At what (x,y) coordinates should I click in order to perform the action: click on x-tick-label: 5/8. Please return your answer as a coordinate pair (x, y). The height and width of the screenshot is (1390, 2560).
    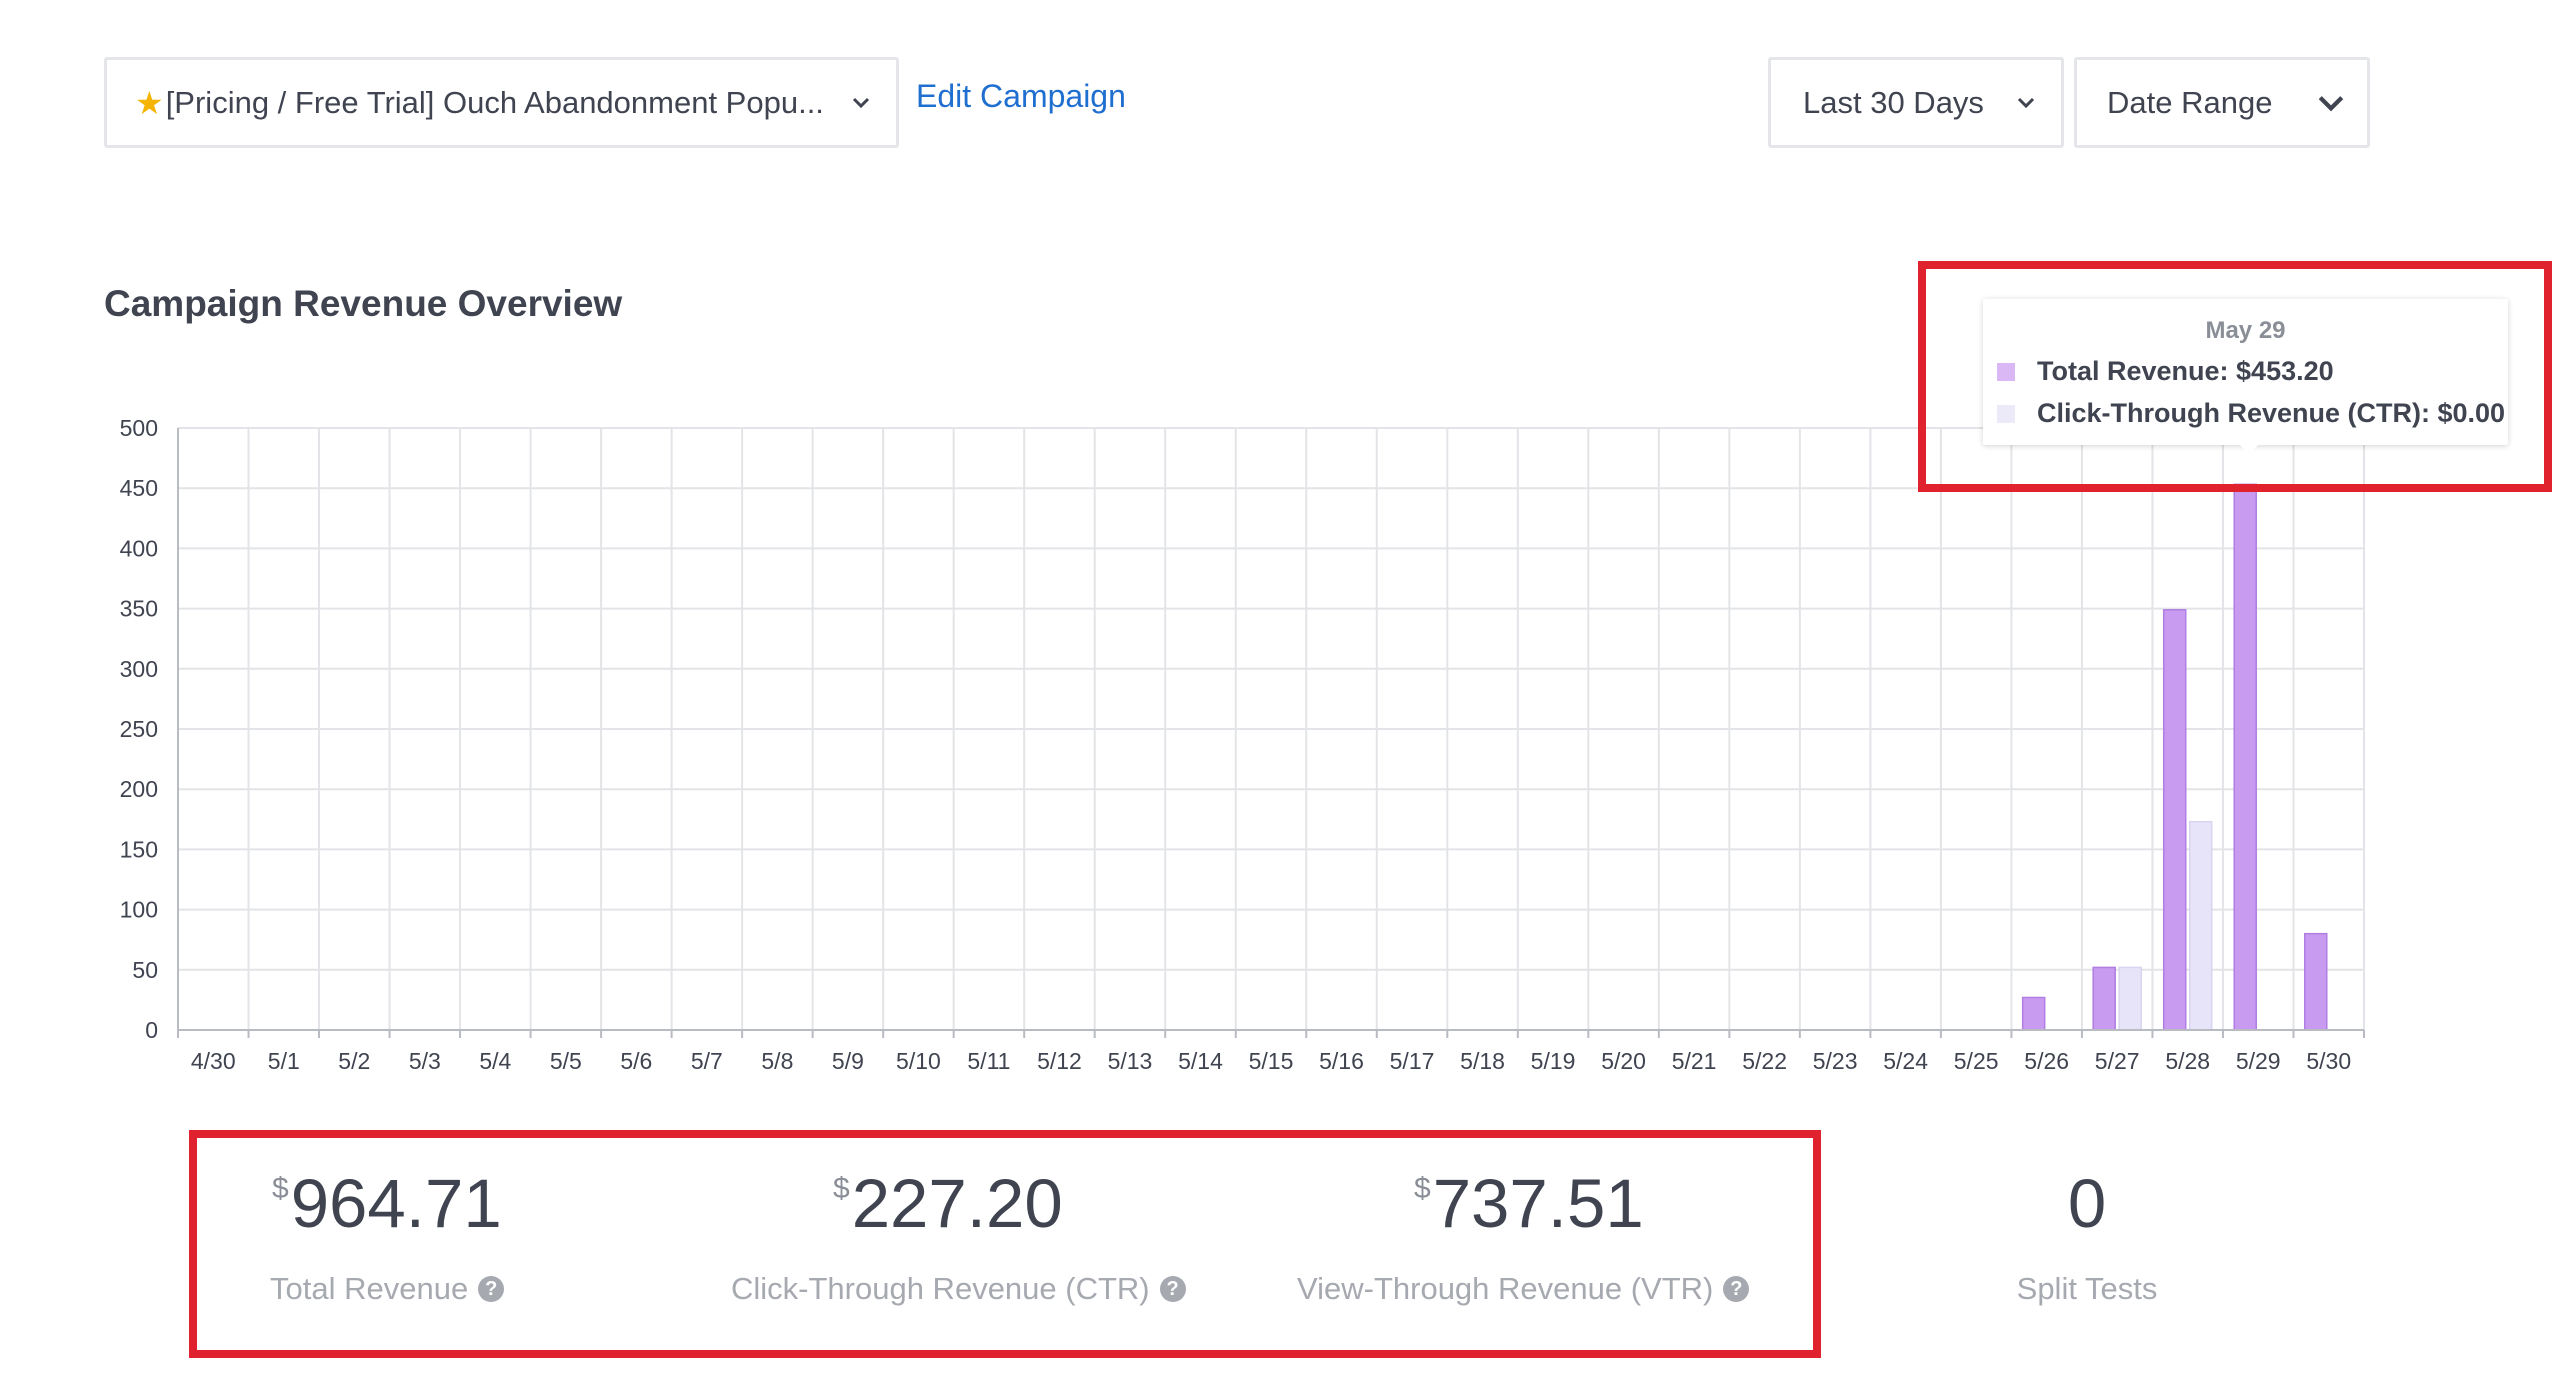
    Looking at the image, I should click on (777, 1061).